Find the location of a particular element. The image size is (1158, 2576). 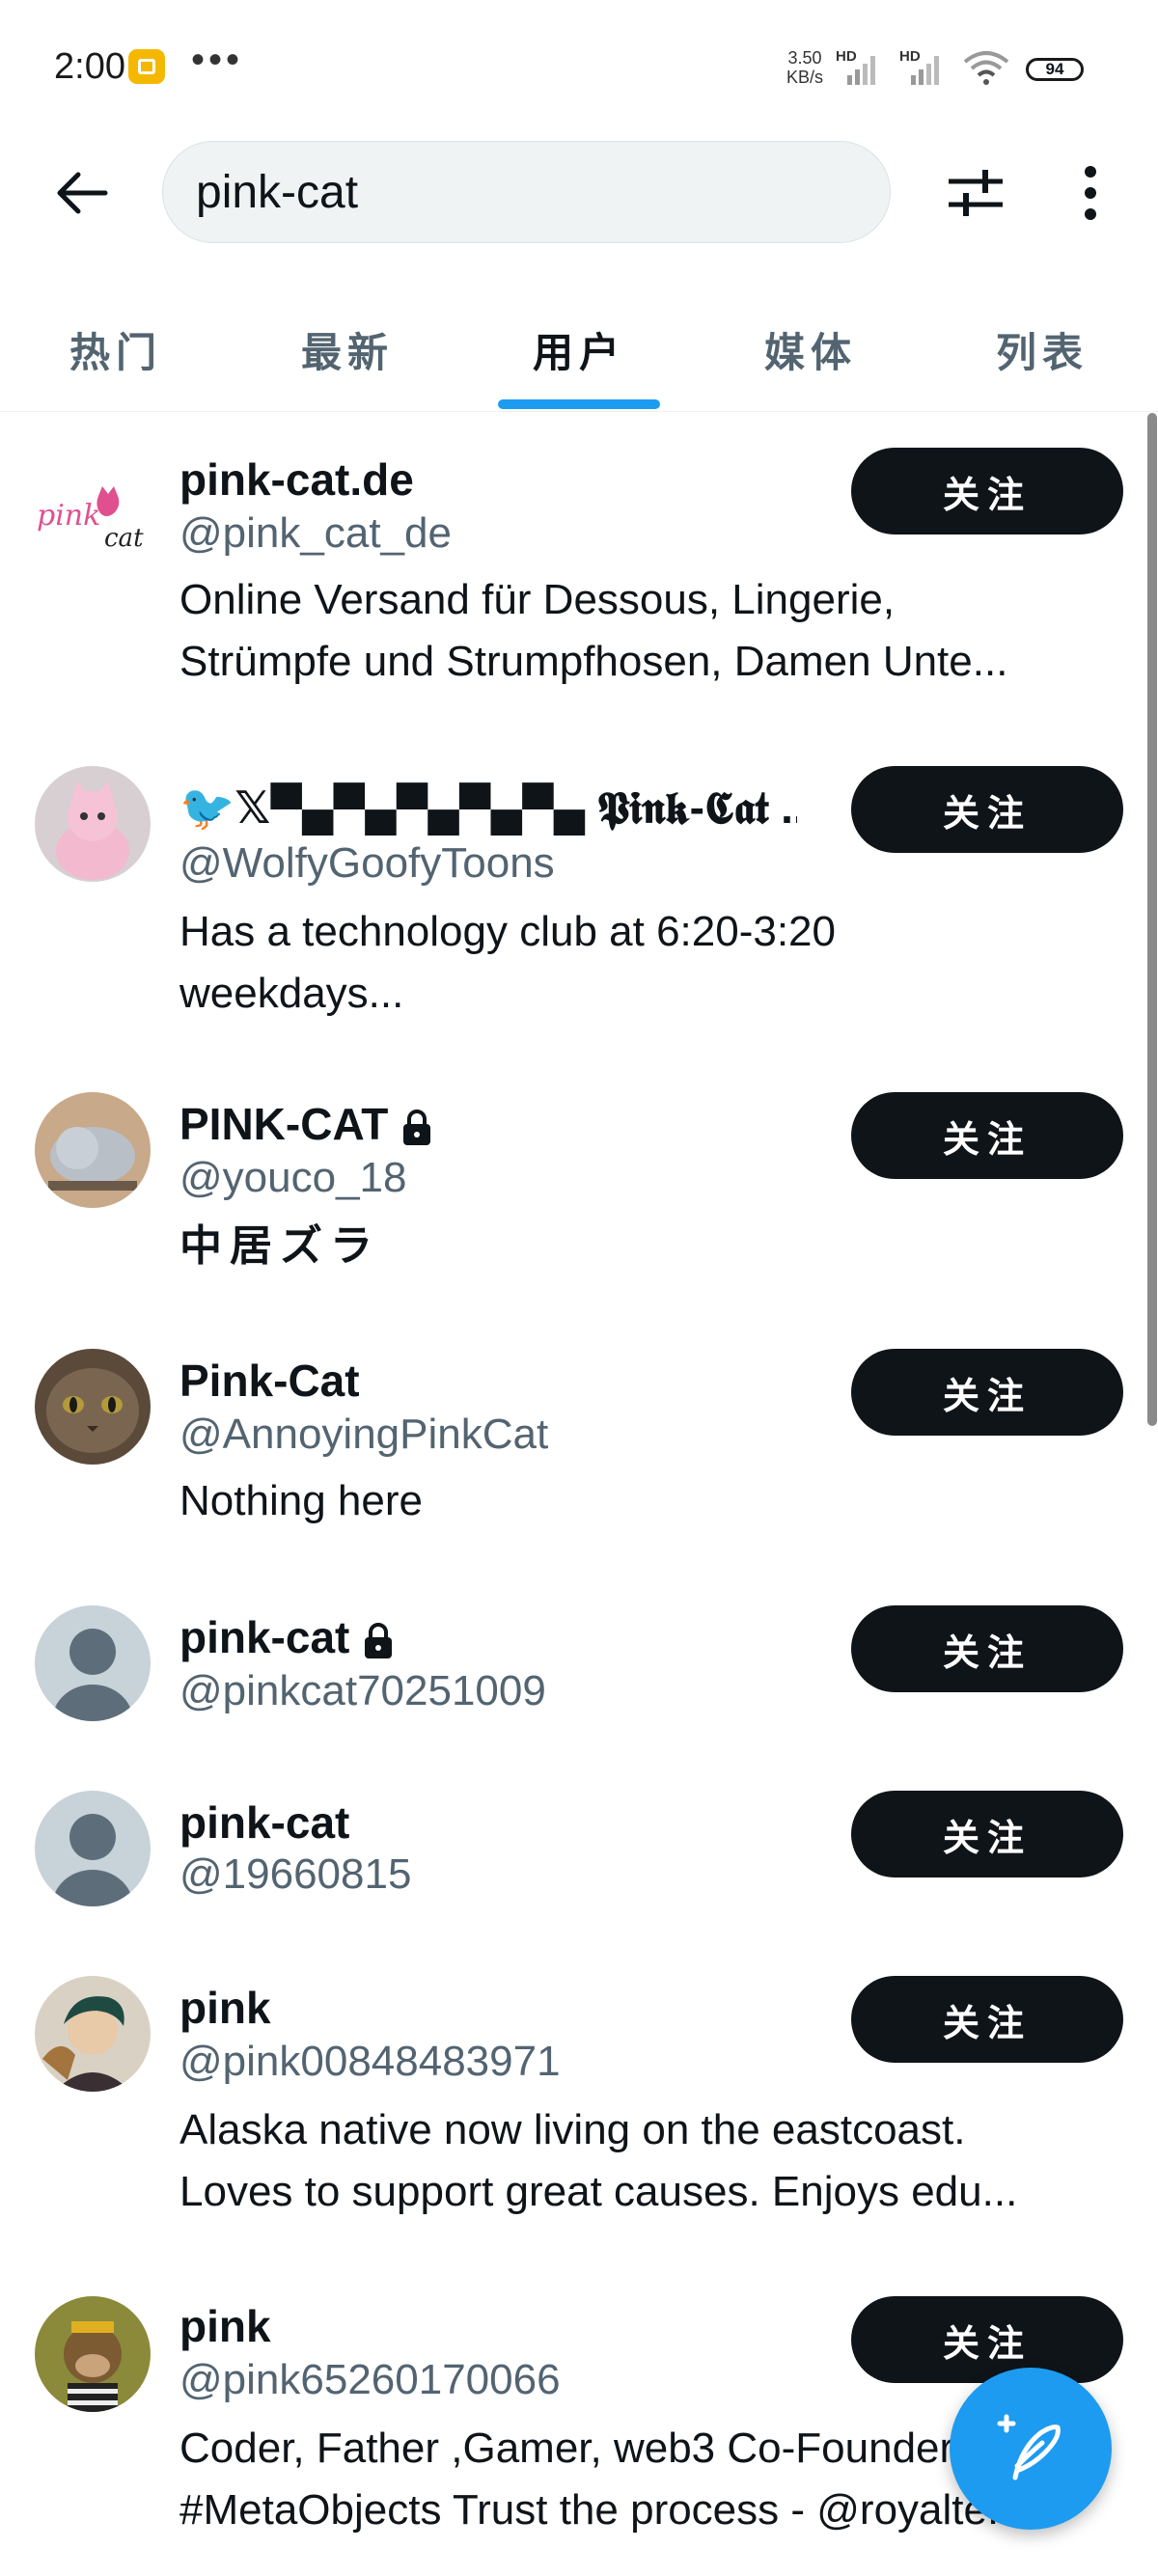

user-result-row: pink-cat @19660815 关注 is located at coordinates (579, 1864).